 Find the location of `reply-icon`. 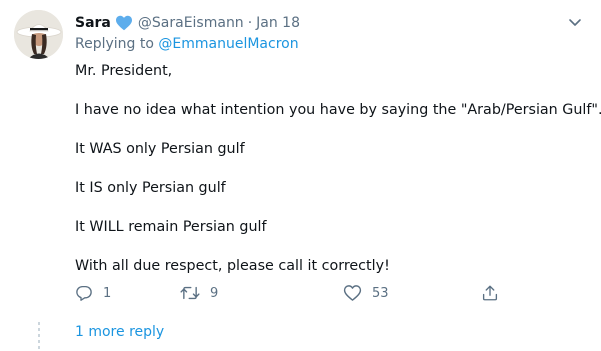

reply-icon is located at coordinates (84, 293).